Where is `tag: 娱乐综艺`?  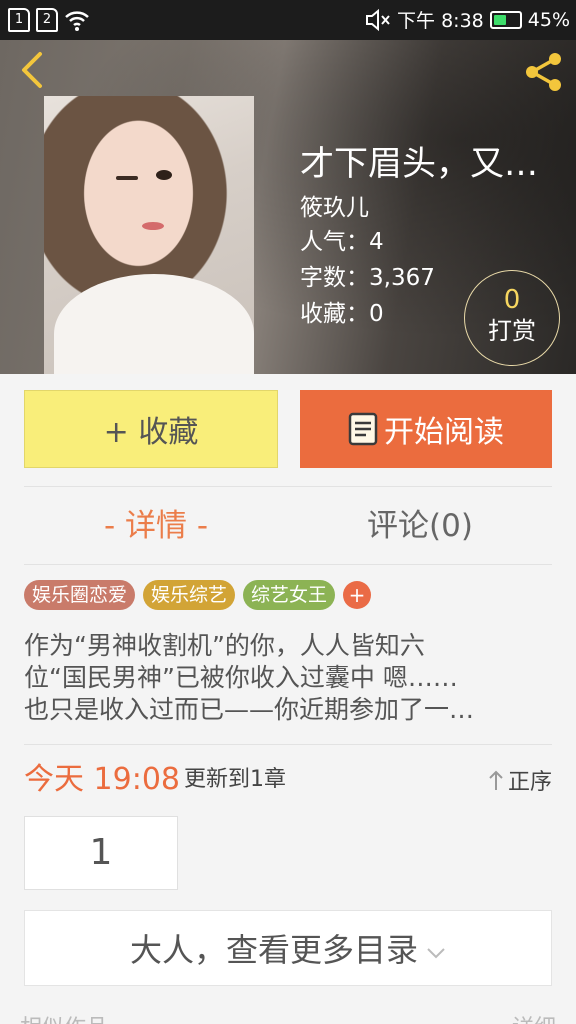 tag: 娱乐综艺 is located at coordinates (189, 595).